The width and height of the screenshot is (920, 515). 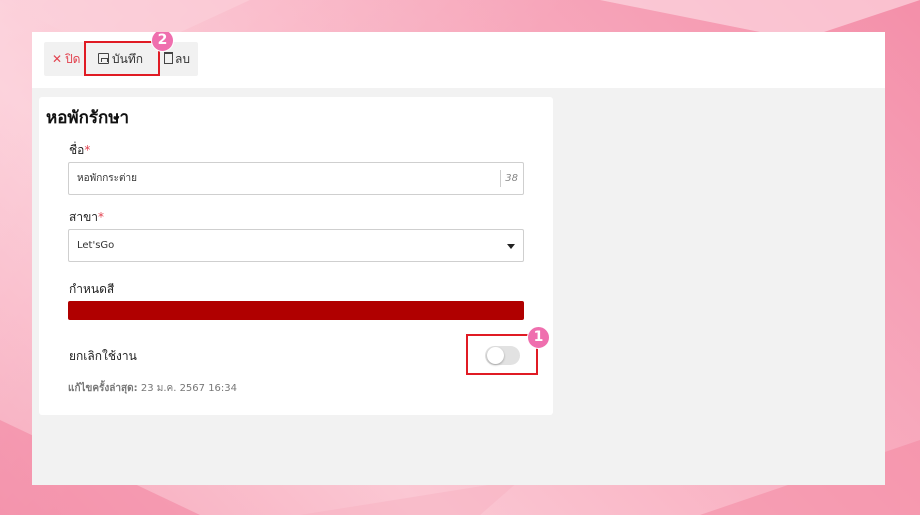 What do you see at coordinates (96, 245) in the screenshot?
I see `branch-select-value: Let'sGo` at bounding box center [96, 245].